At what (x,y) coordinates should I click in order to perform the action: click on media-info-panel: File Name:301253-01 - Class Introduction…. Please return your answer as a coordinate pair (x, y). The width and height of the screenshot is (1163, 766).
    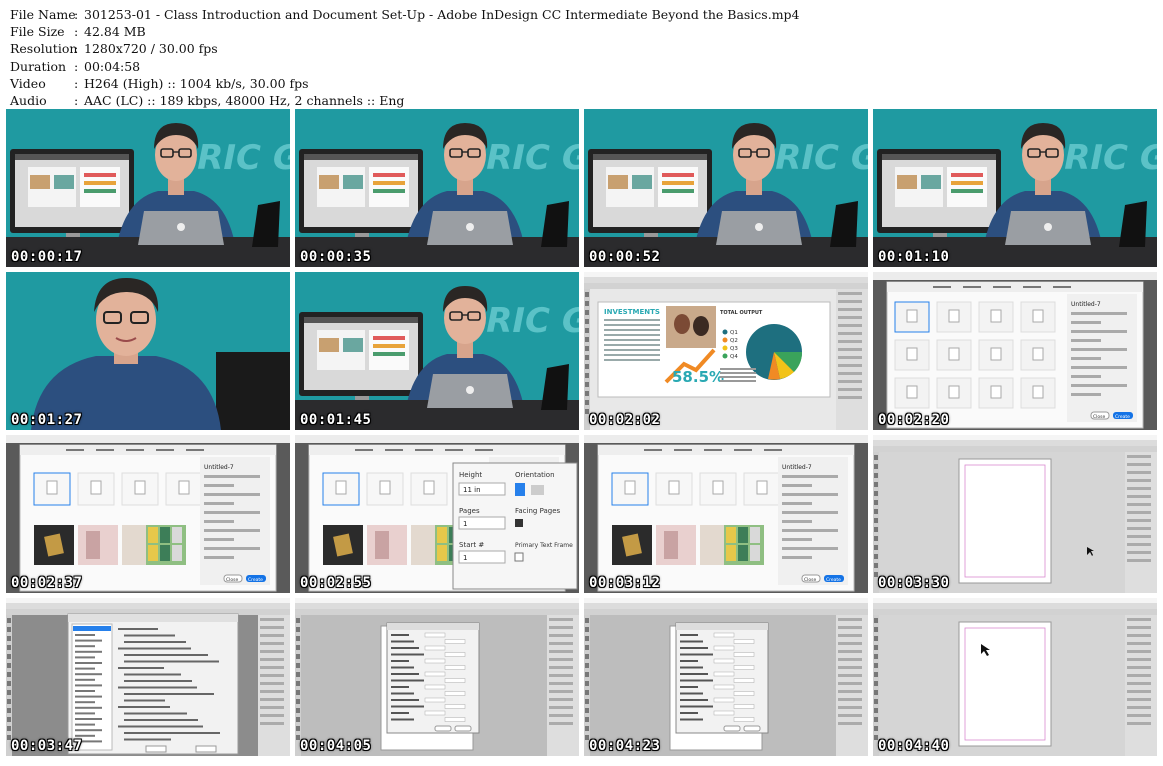
    Looking at the image, I should click on (405, 57).